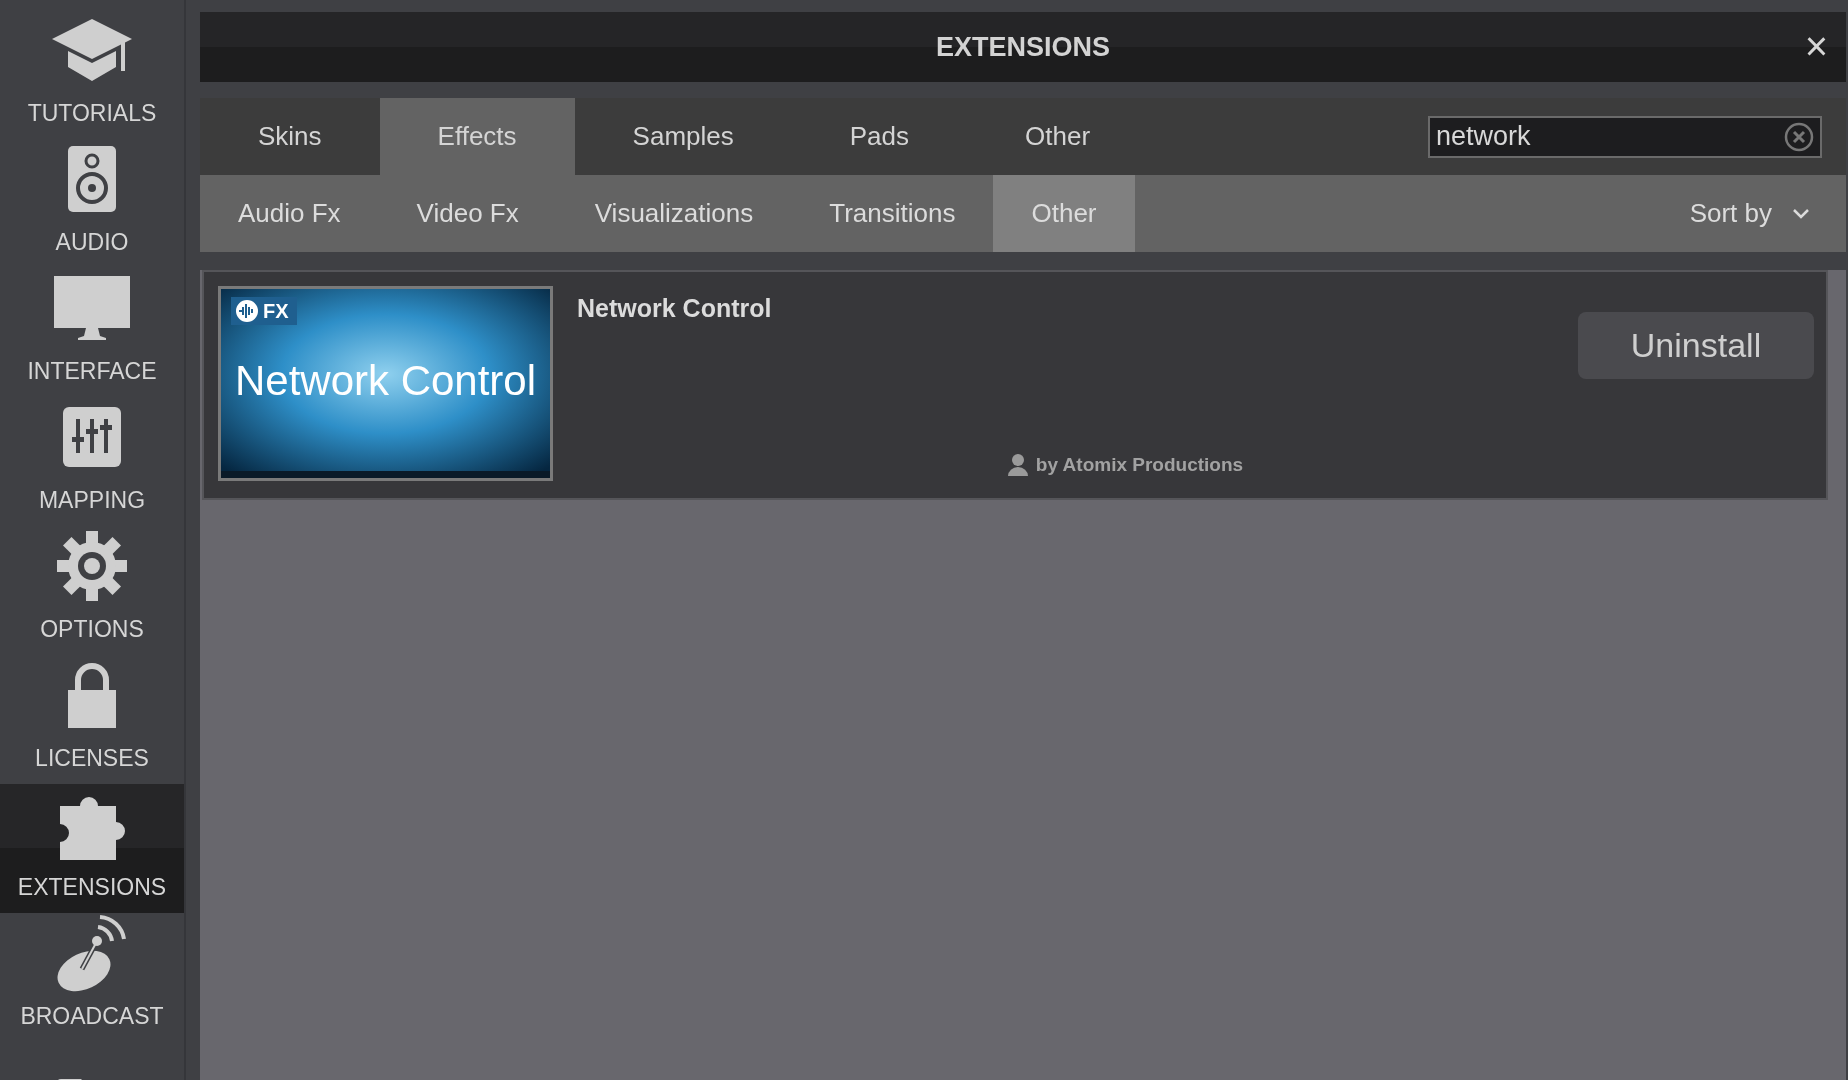 The width and height of the screenshot is (1848, 1080). What do you see at coordinates (92, 50) in the screenshot?
I see `graduation-cap-icon` at bounding box center [92, 50].